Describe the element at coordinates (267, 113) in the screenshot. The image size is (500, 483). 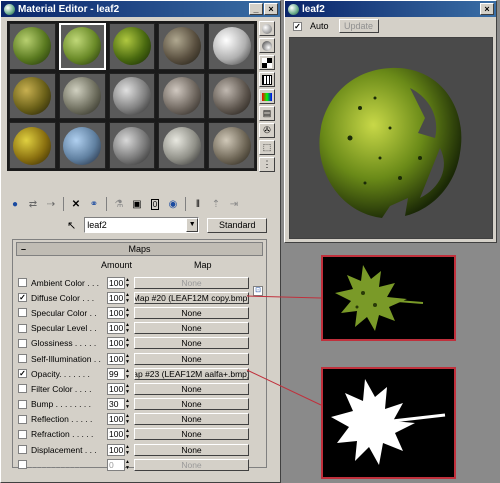
I see `make-preview-button: ▤` at that location.